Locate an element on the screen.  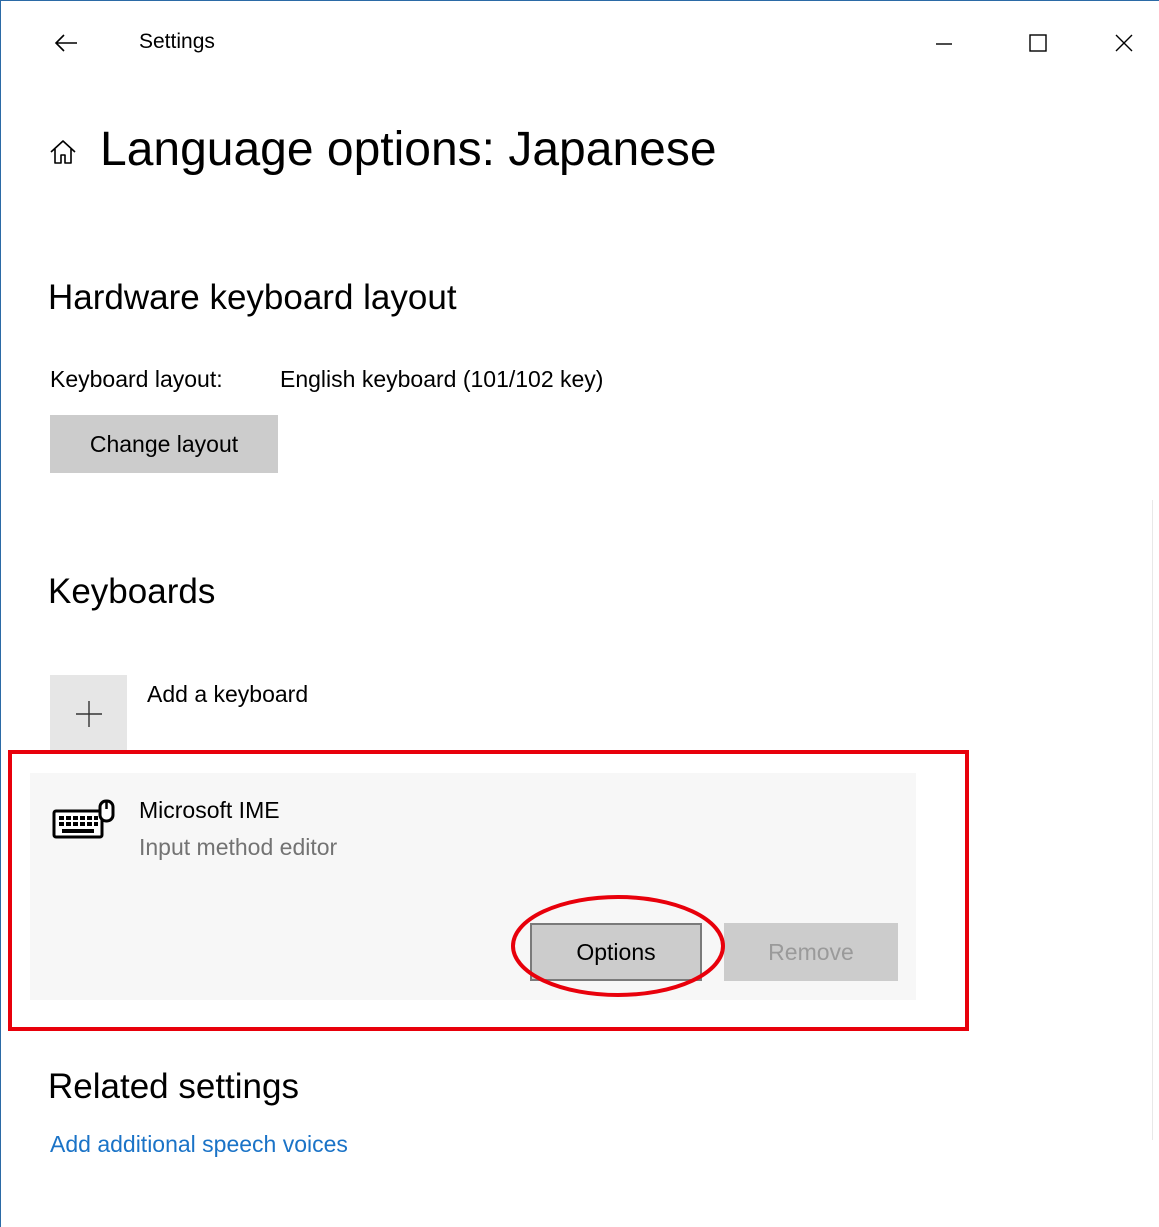
back-button is located at coordinates (66, 43).